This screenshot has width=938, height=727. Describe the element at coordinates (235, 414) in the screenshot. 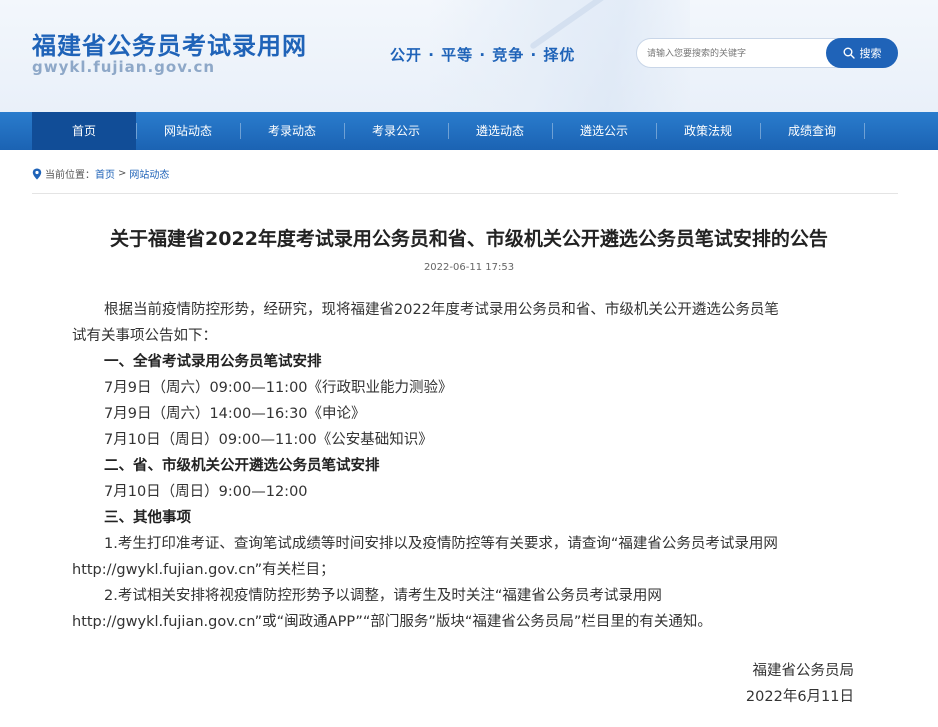

I see `schedule-item: 7月9日（周六）14:00—16:30《申论》` at that location.